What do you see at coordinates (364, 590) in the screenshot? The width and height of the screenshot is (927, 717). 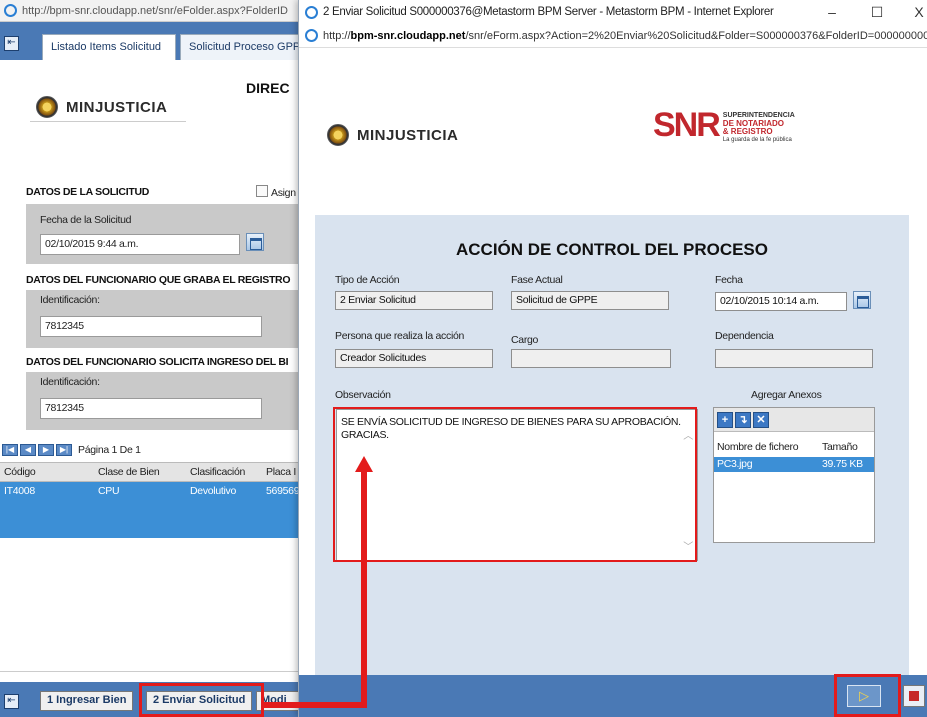 I see `arrow-shaft-vertical` at bounding box center [364, 590].